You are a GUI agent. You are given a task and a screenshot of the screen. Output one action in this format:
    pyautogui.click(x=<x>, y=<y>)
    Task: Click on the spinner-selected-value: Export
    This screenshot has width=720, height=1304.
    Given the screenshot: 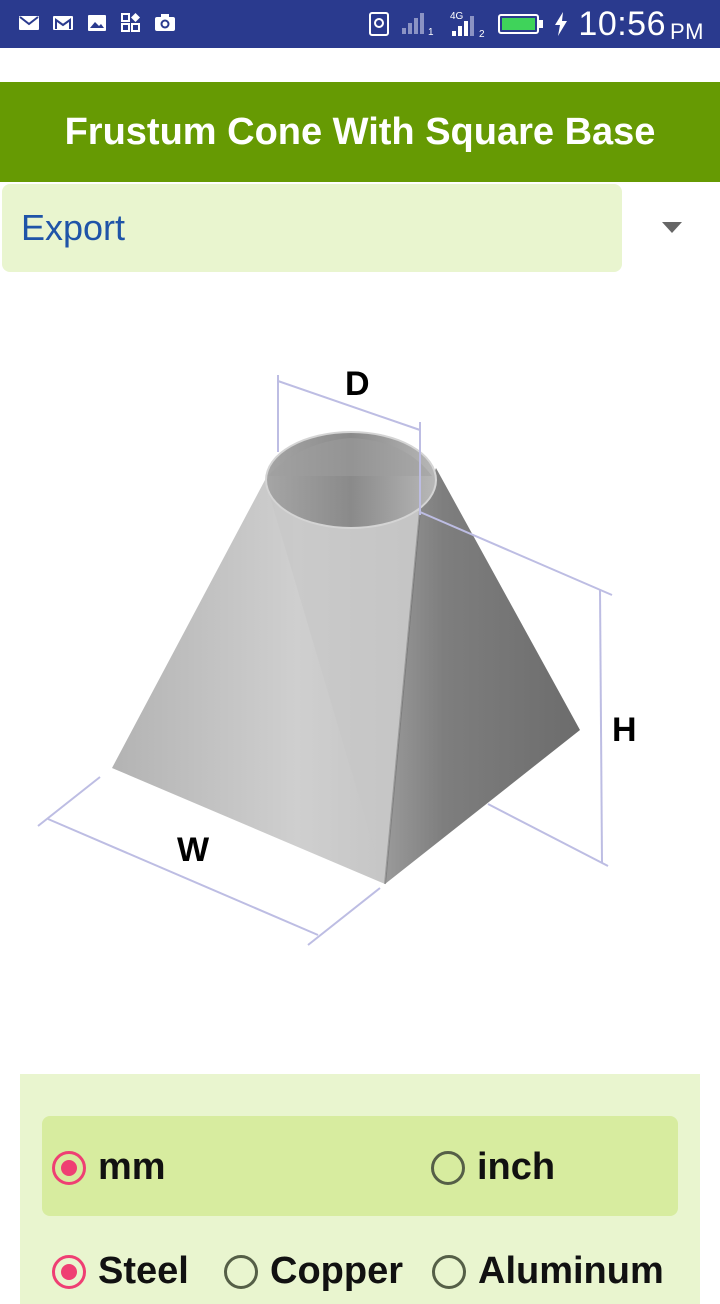 What is the action you would take?
    pyautogui.click(x=73, y=227)
    